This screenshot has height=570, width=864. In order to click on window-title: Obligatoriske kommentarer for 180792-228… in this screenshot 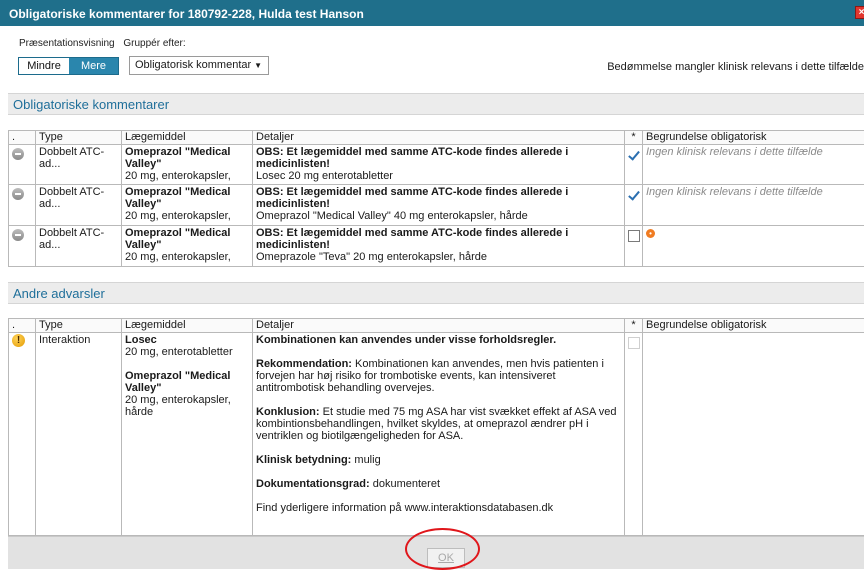, I will do `click(186, 14)`.